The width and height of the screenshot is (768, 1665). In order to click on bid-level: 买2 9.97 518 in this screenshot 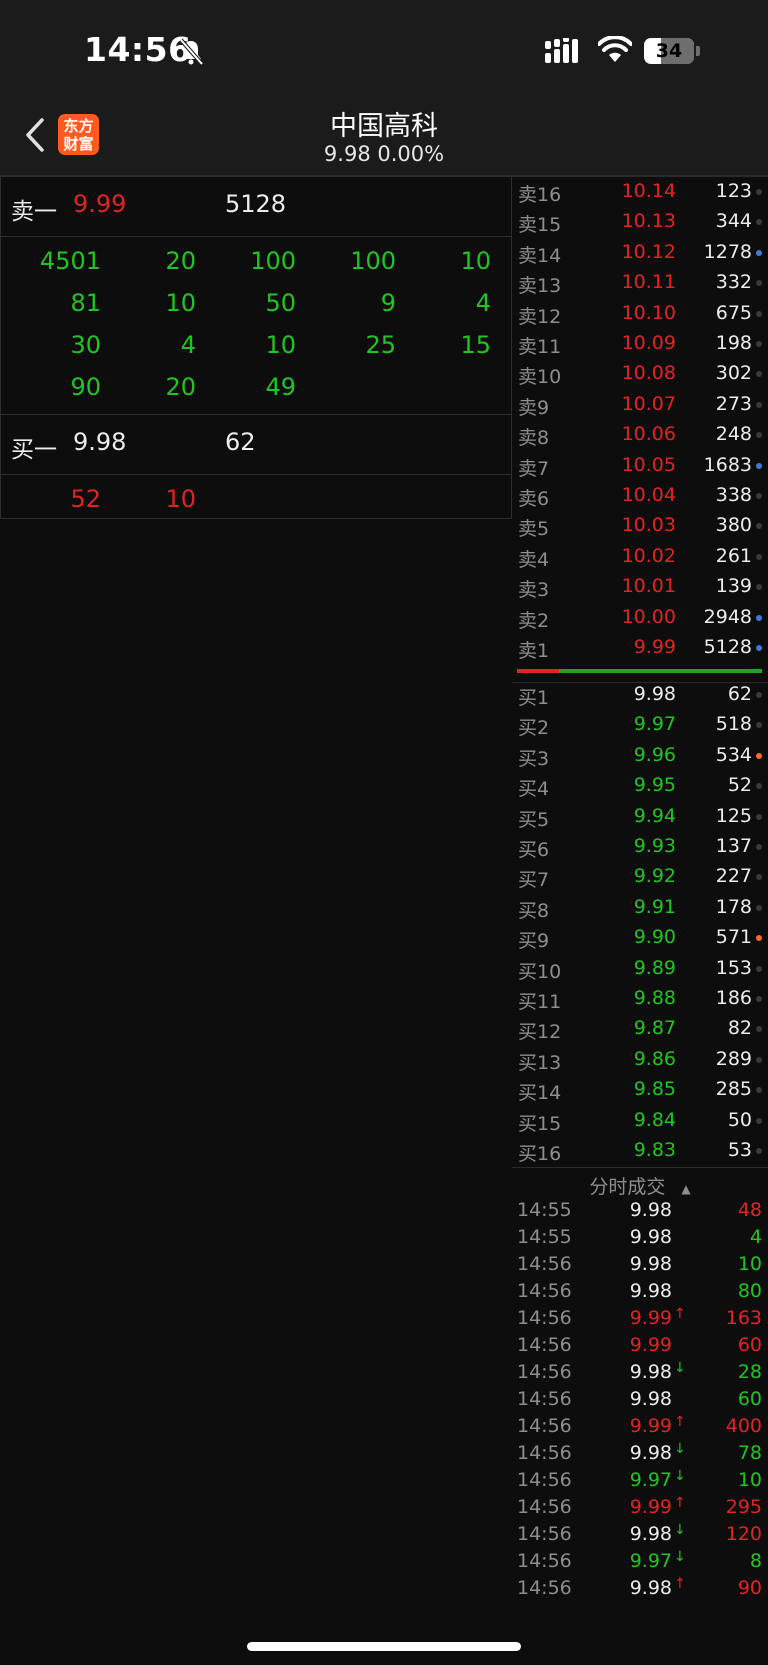, I will do `click(640, 724)`.